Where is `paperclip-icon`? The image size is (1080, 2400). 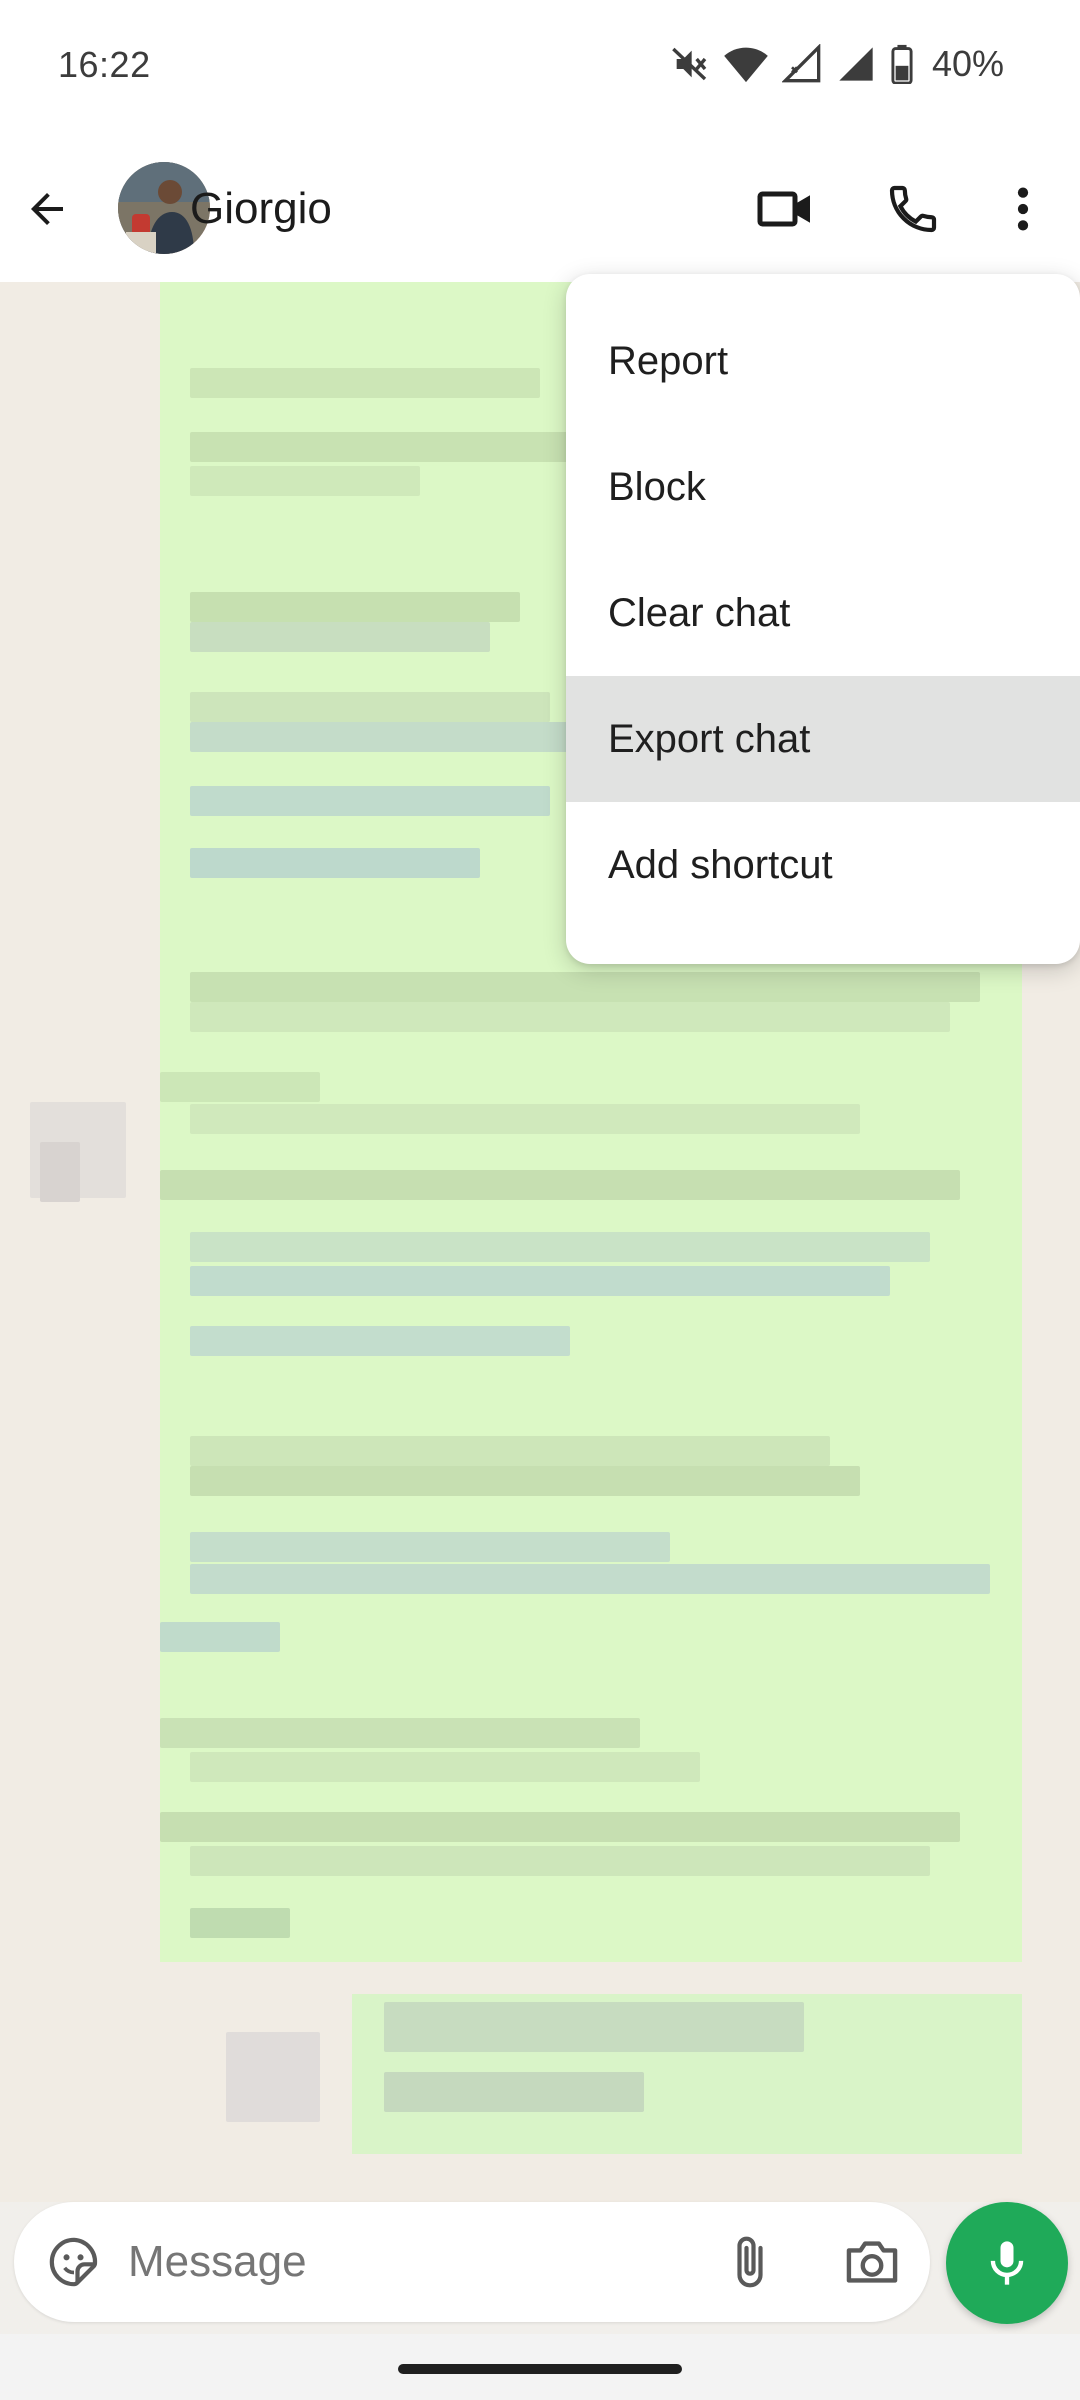
paperclip-icon is located at coordinates (750, 2262).